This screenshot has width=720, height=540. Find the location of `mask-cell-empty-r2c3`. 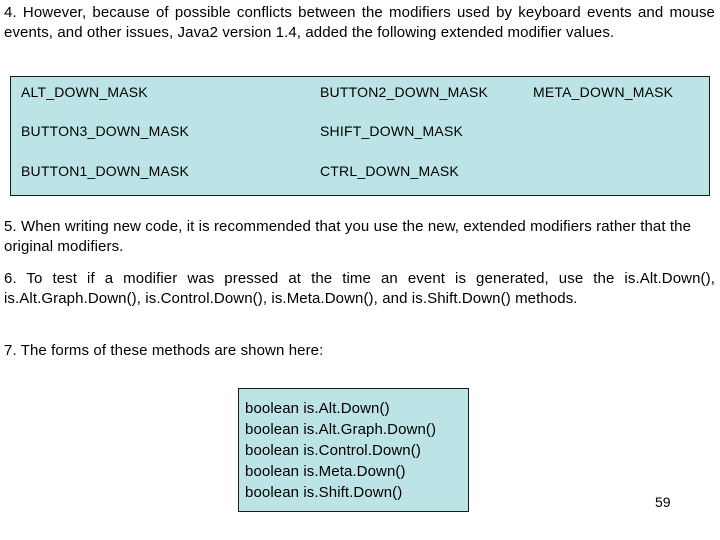

mask-cell-empty-r2c3 is located at coordinates (626, 137).